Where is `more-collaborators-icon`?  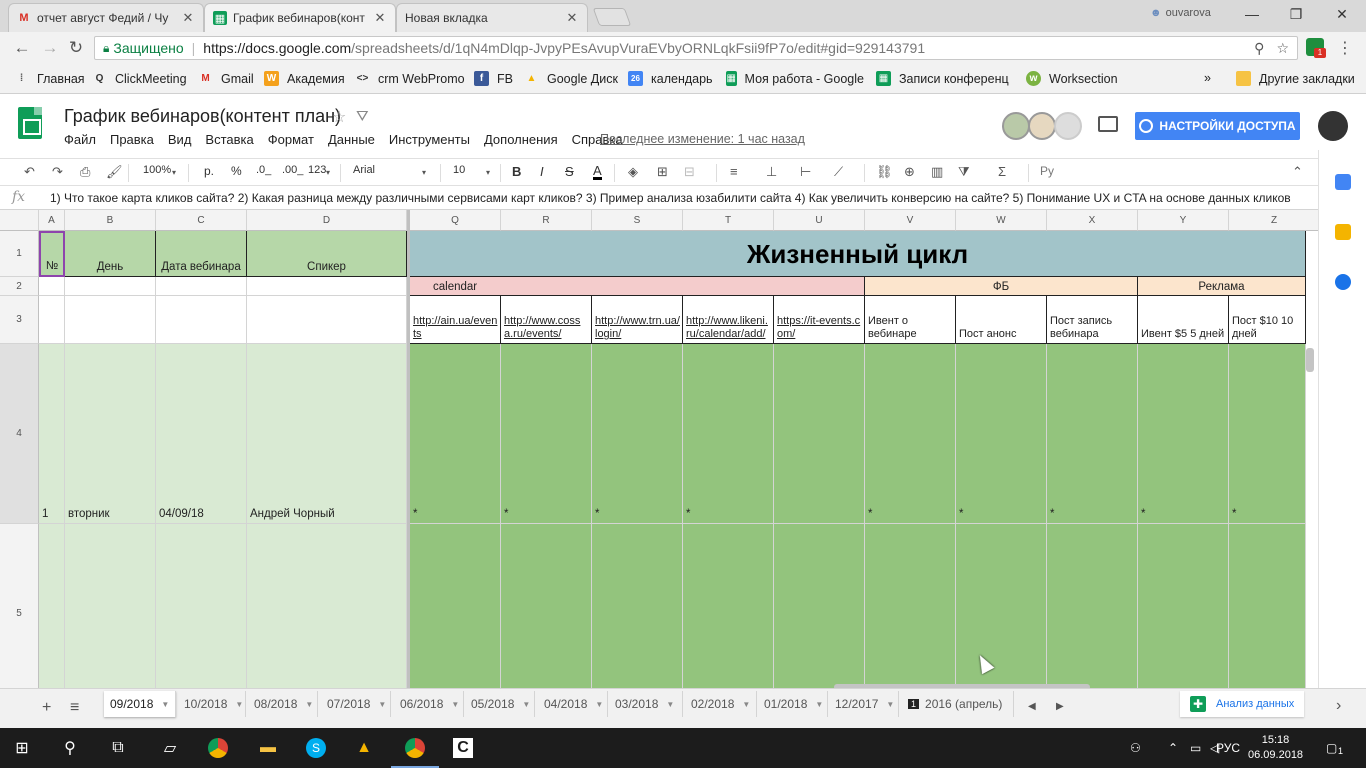 more-collaborators-icon is located at coordinates (1068, 126).